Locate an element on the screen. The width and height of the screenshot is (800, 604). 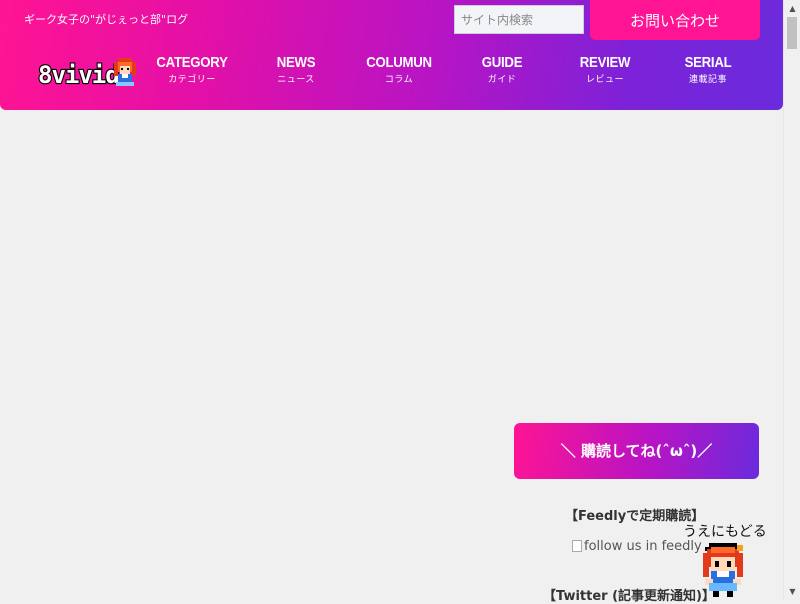
nav-item-label: GUIDE is located at coordinates (502, 62).